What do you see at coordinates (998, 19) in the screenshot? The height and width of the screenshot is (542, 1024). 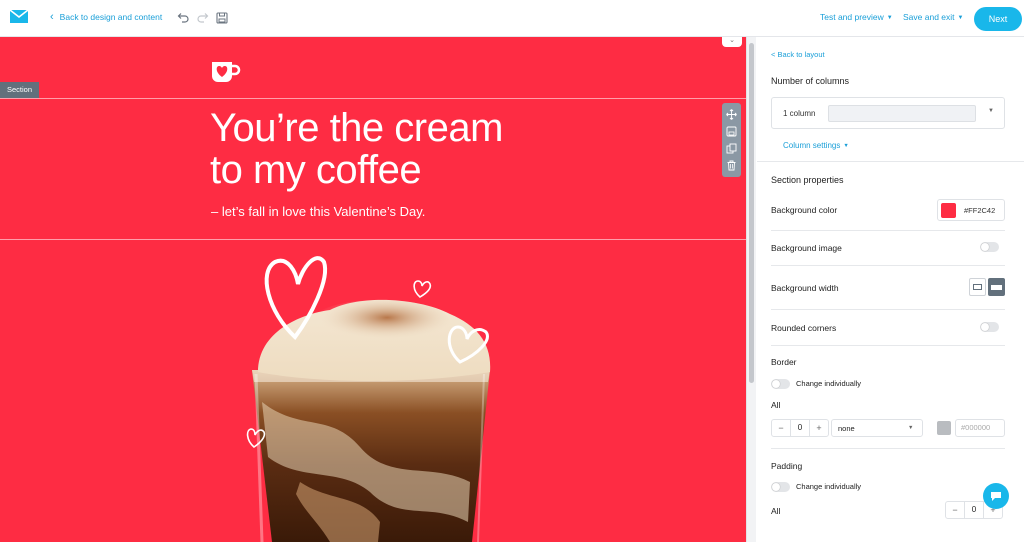 I see `next-button: Next` at bounding box center [998, 19].